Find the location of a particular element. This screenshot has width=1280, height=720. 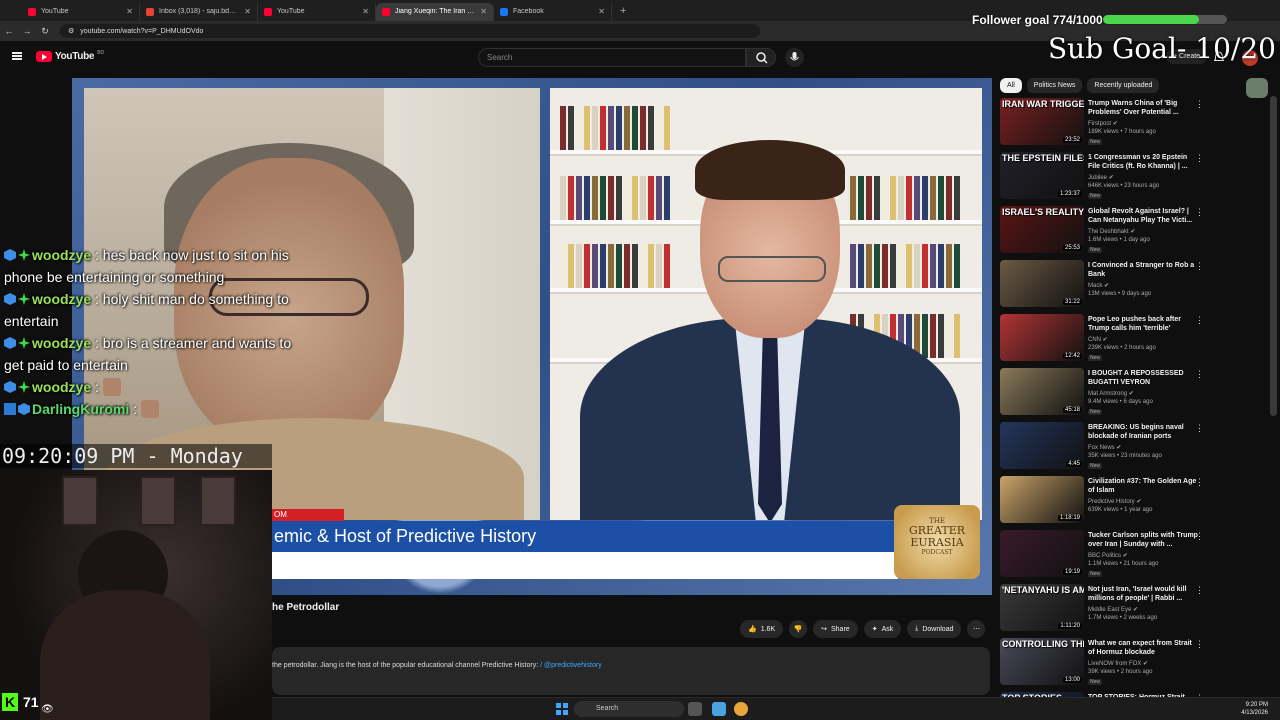

filter-chip: All is located at coordinates (1011, 85).